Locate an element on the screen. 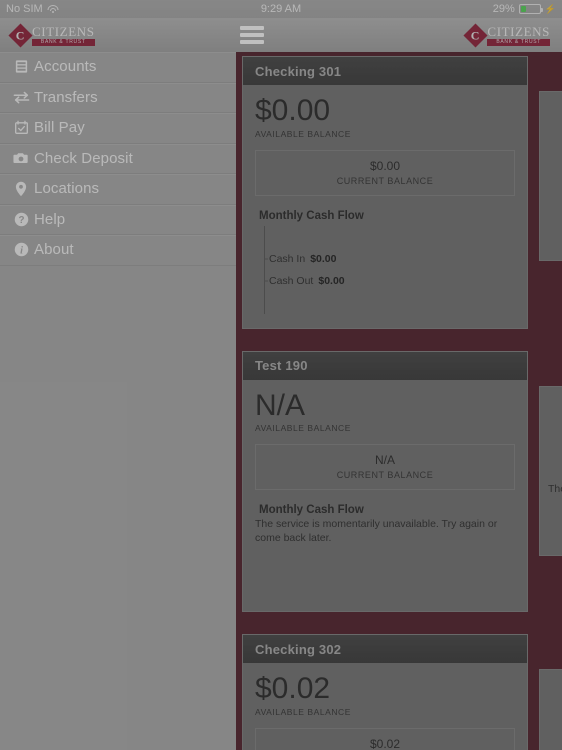 The height and width of the screenshot is (750, 562). cash-flow-empty-area is located at coordinates (385, 571).